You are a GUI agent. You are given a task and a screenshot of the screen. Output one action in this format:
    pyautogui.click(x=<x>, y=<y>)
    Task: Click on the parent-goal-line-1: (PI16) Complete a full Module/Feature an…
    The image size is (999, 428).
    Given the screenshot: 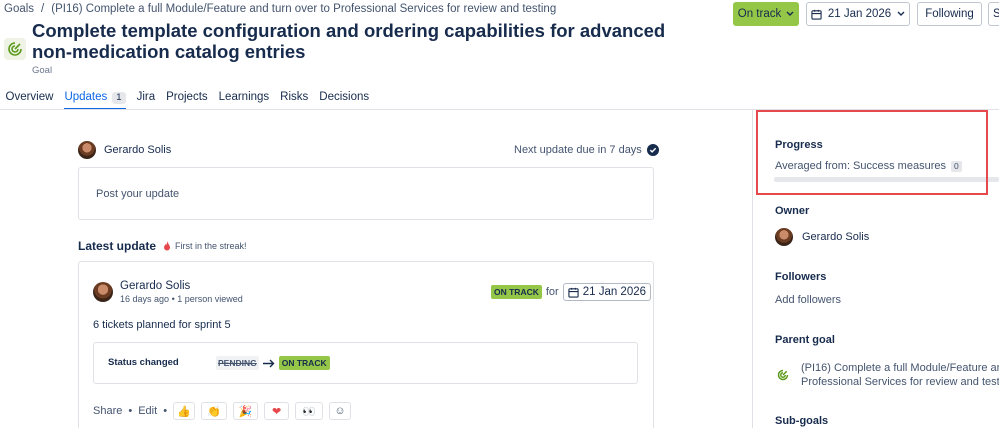 What is the action you would take?
    pyautogui.click(x=900, y=368)
    